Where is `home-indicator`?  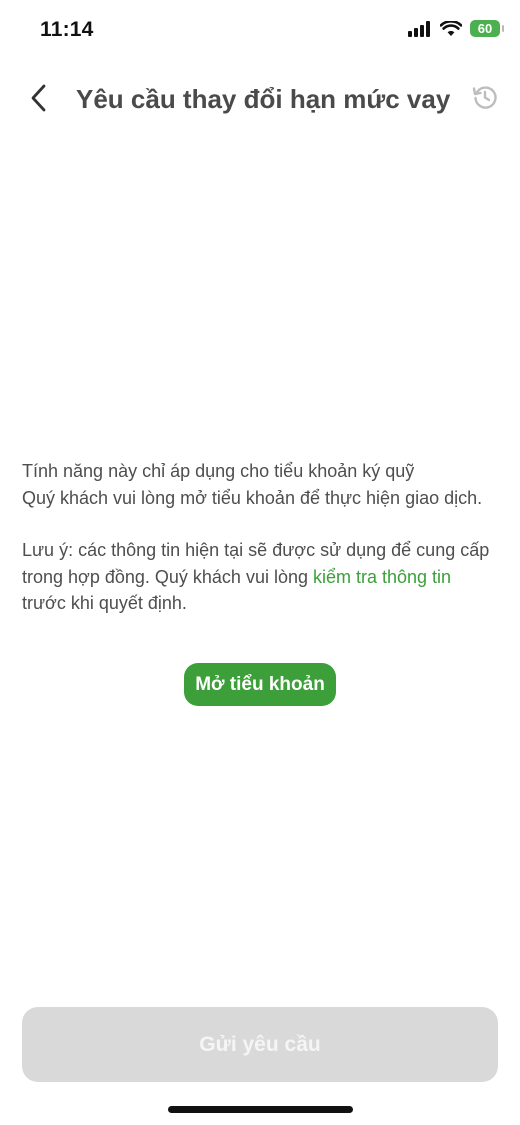 home-indicator is located at coordinates (260, 1109).